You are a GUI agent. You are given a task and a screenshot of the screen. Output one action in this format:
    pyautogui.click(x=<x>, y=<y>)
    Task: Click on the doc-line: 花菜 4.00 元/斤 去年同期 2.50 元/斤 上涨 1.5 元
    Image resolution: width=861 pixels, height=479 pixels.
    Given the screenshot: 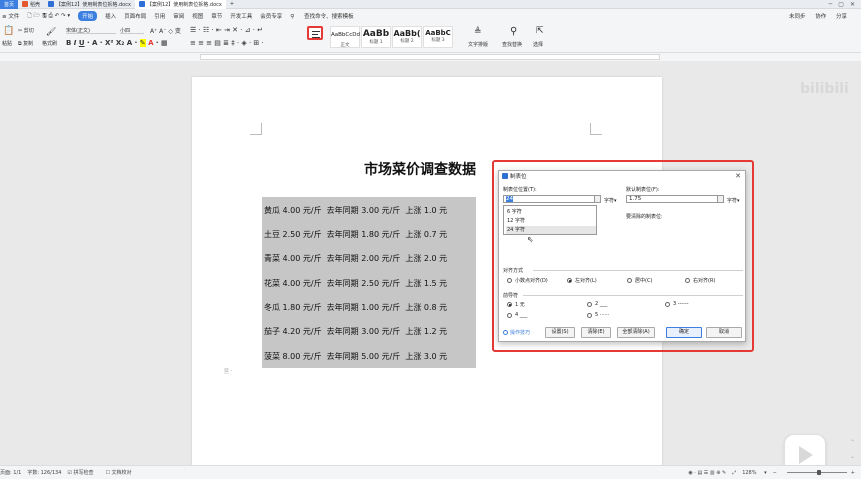 What is the action you would take?
    pyautogui.click(x=355, y=283)
    